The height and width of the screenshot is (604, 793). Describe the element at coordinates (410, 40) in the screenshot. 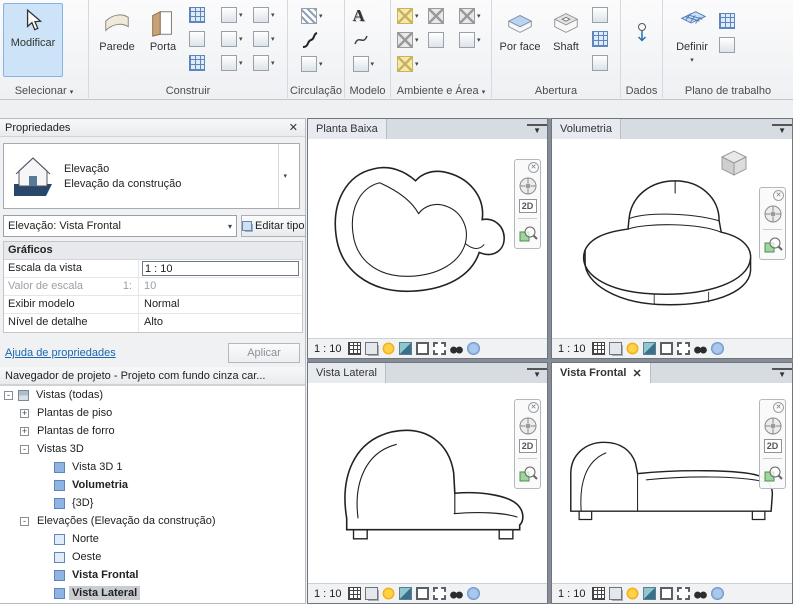

I see `area-button: ▾` at that location.